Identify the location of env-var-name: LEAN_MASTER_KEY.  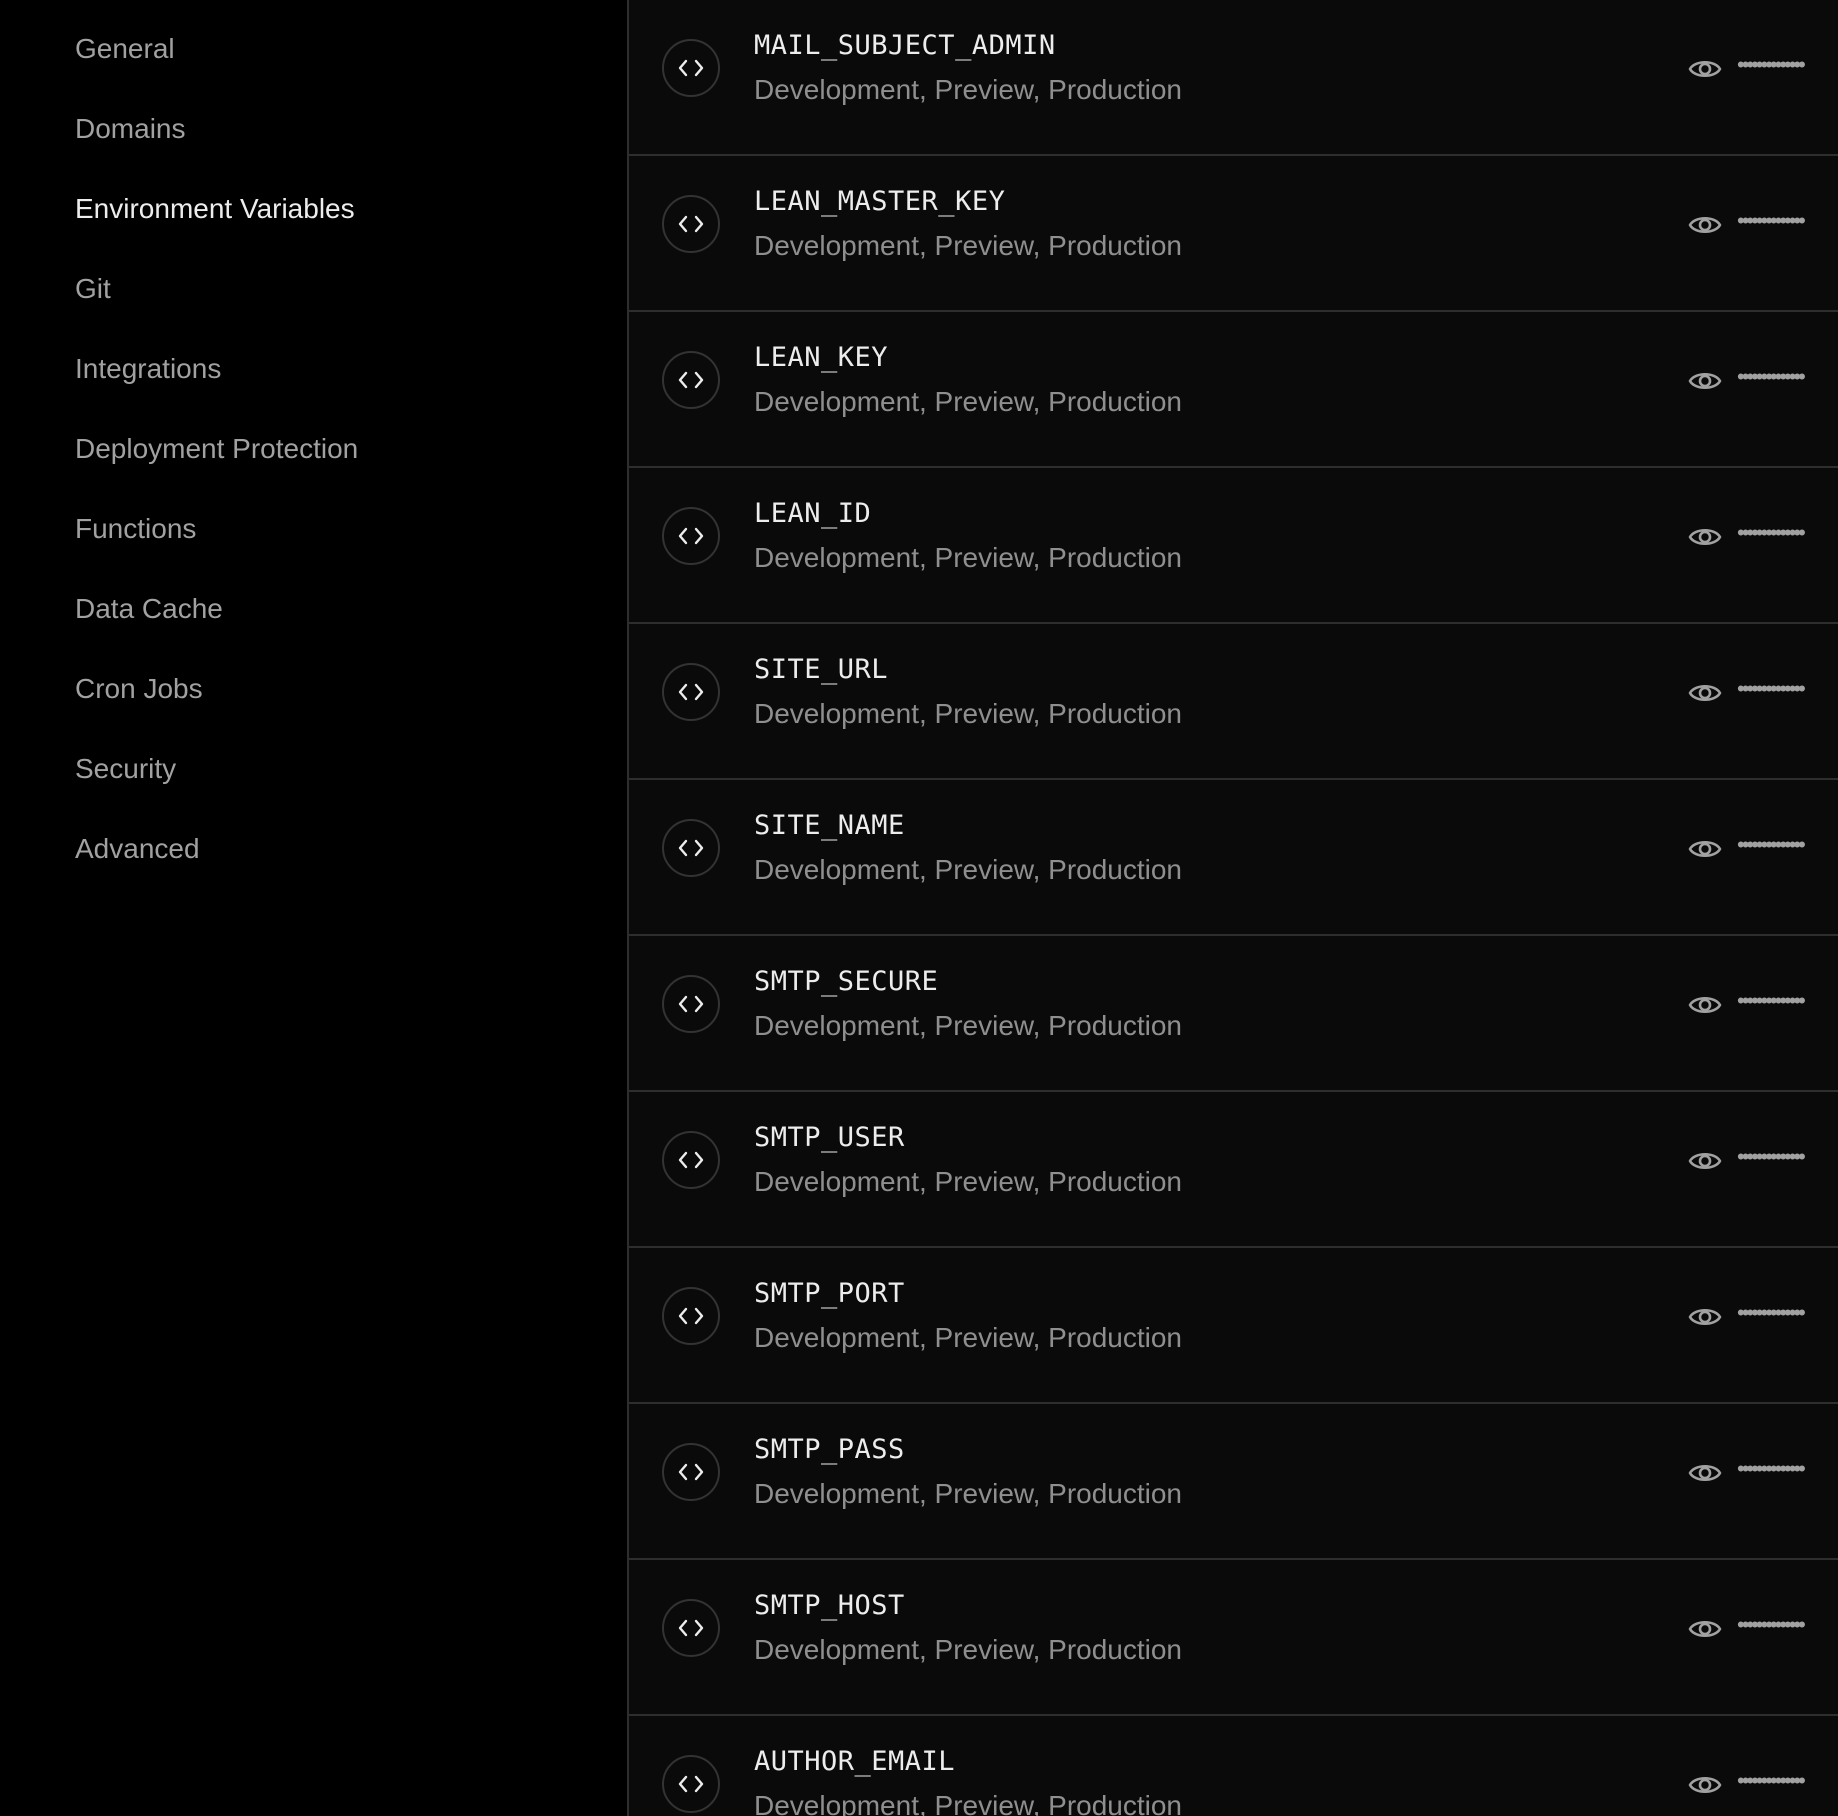
(880, 201).